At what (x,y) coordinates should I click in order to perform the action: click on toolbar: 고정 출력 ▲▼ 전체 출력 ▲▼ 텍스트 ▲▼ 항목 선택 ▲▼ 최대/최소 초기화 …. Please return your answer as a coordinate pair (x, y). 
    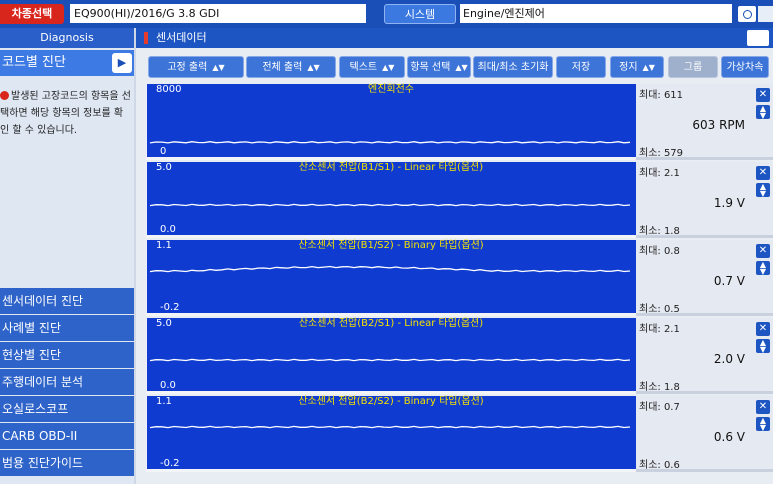
    Looking at the image, I should click on (454, 67).